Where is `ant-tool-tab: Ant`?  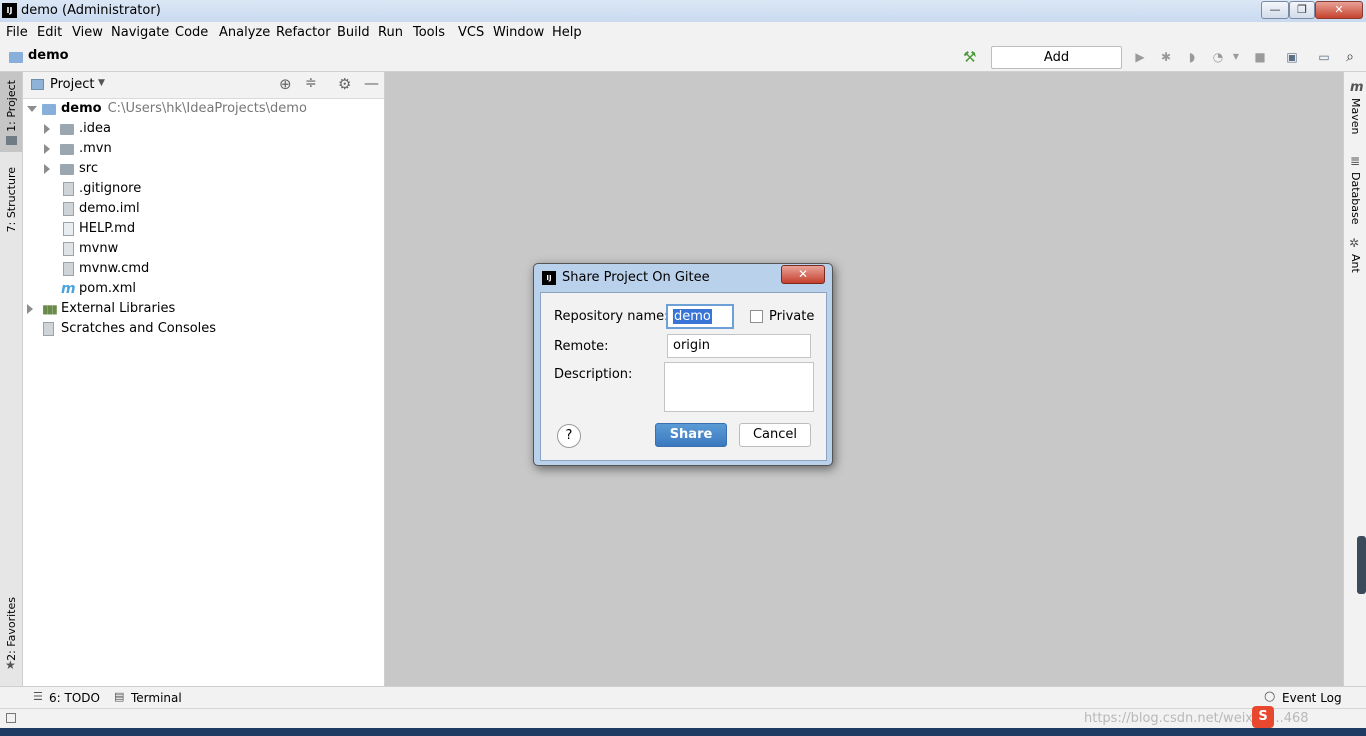
ant-tool-tab: Ant is located at coordinates (1355, 263).